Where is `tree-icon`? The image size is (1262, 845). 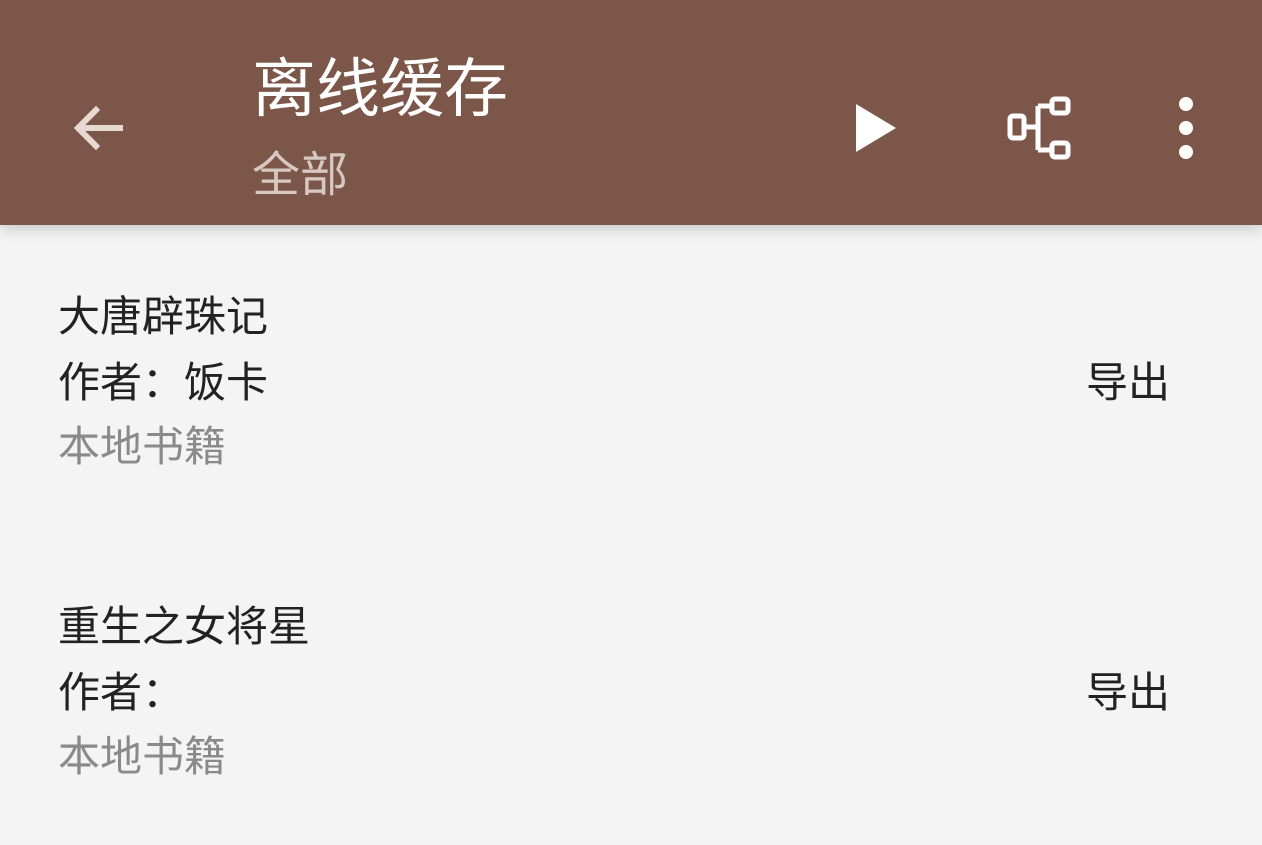
tree-icon is located at coordinates (1039, 128).